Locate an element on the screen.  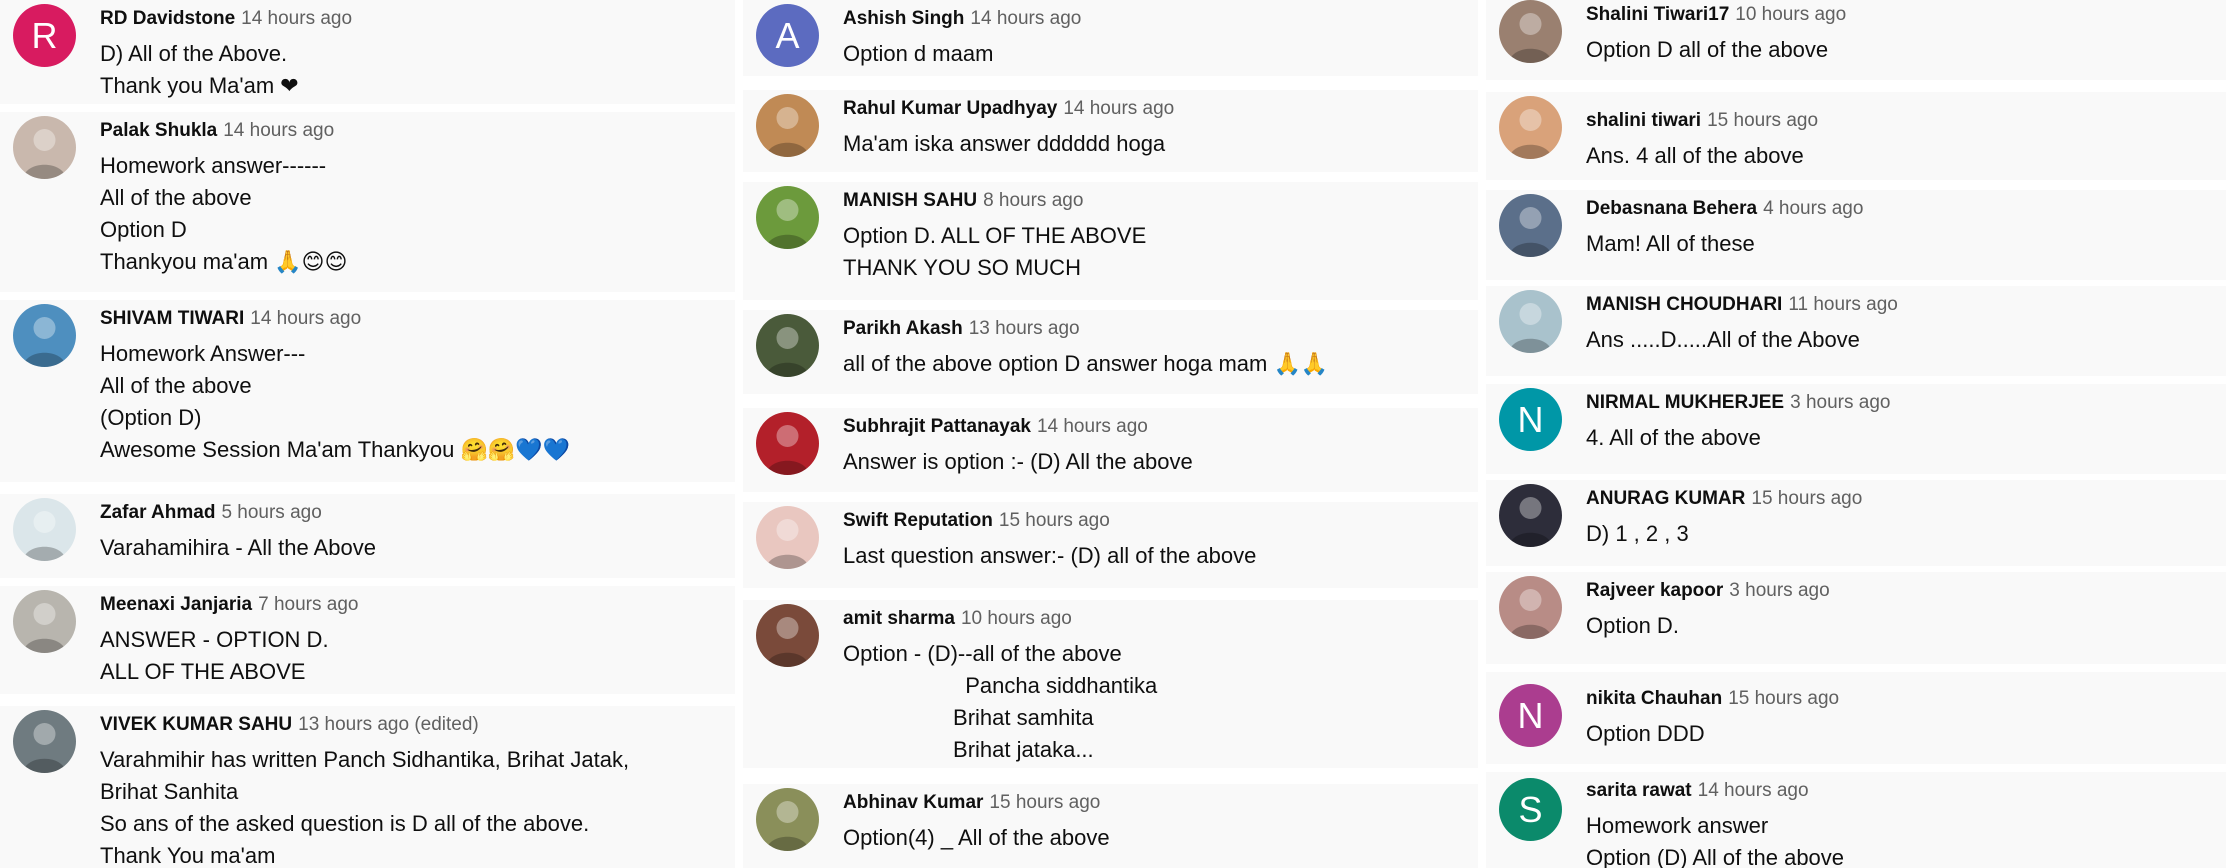
comment-author: SHIVAM TIWARI is located at coordinates (172, 318).